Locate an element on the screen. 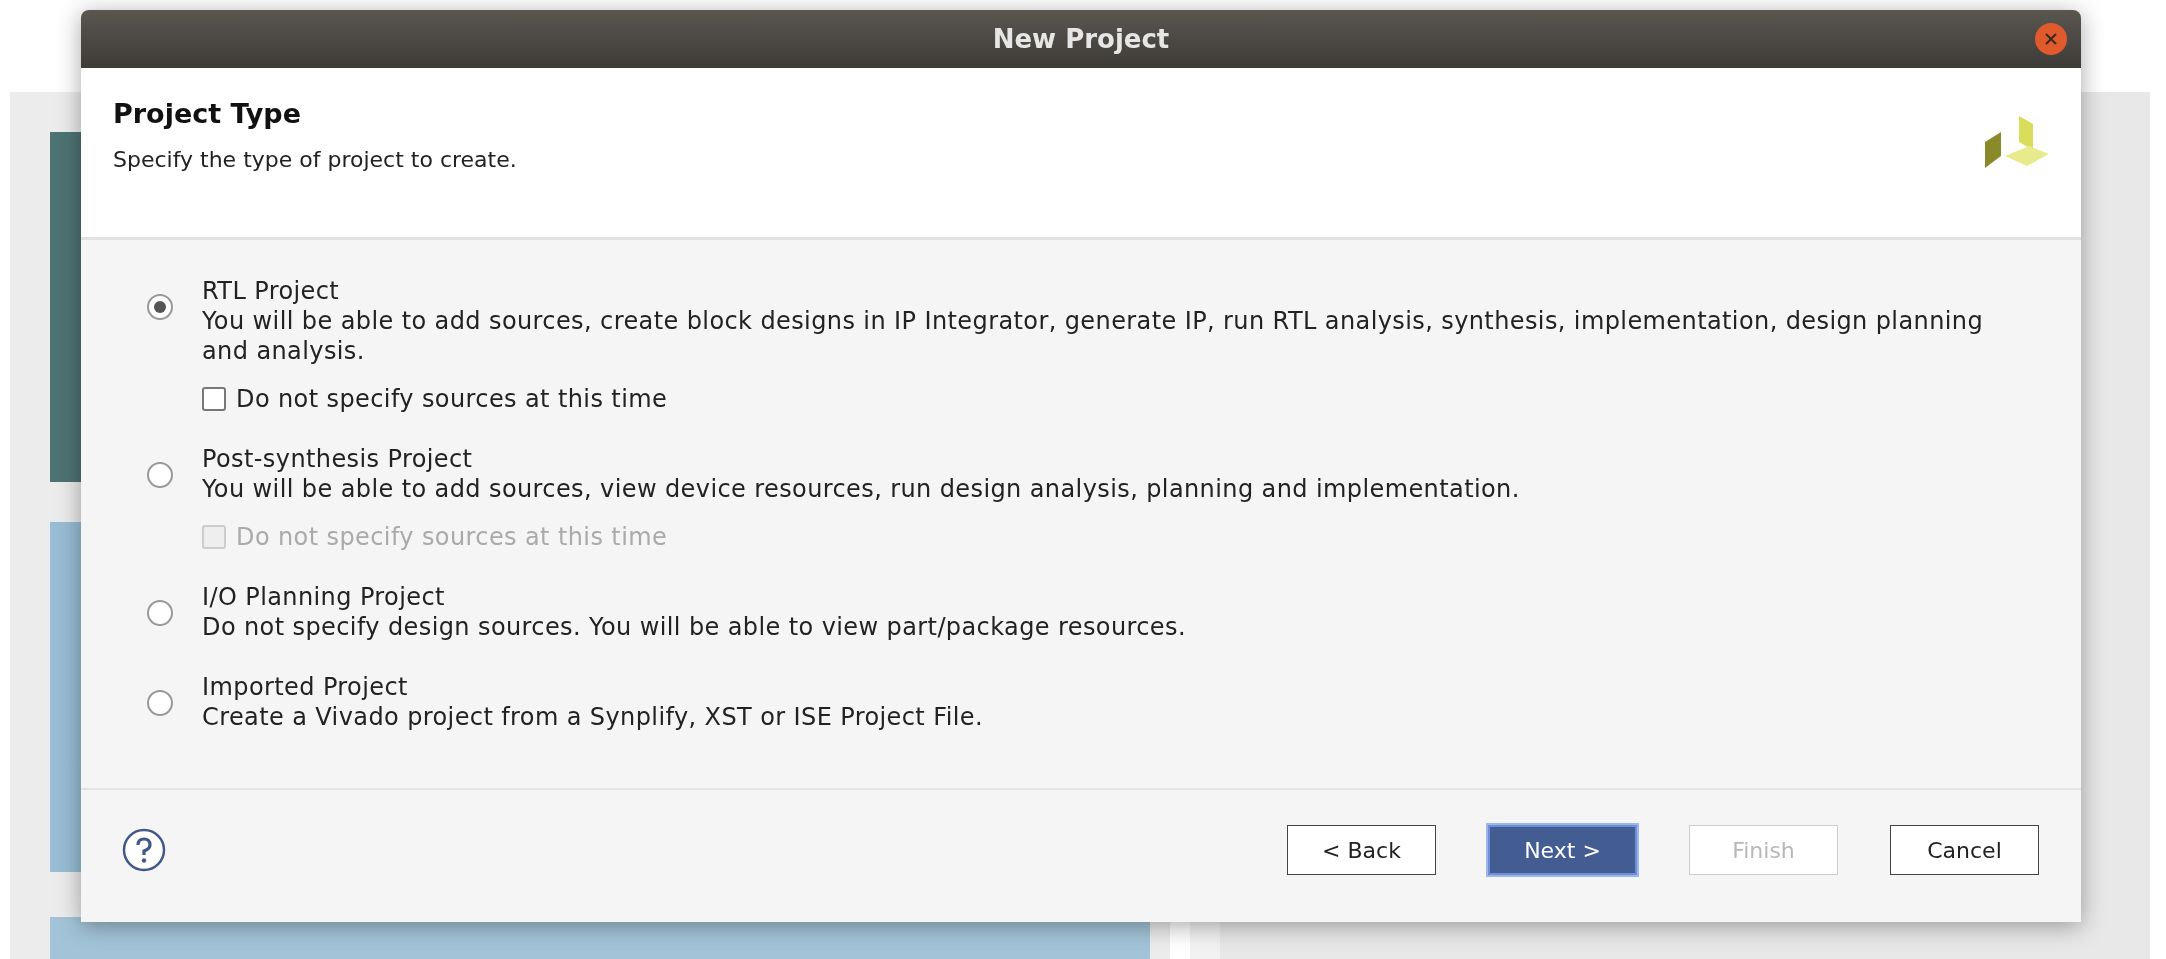  checkbox-label: Do not specify sources at this time is located at coordinates (452, 399).